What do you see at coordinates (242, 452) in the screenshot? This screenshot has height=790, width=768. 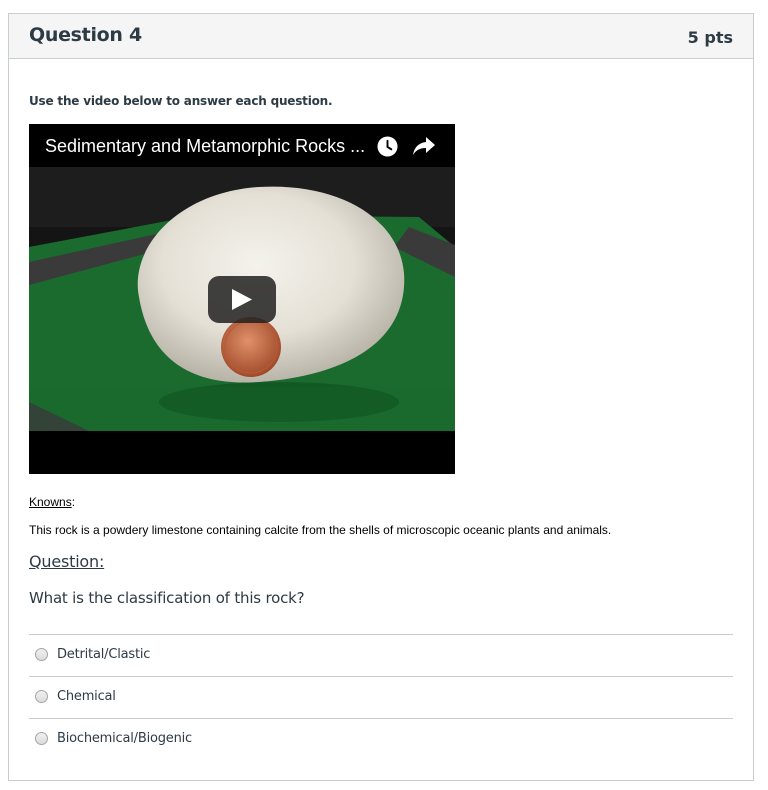 I see `video-bottom-bar` at bounding box center [242, 452].